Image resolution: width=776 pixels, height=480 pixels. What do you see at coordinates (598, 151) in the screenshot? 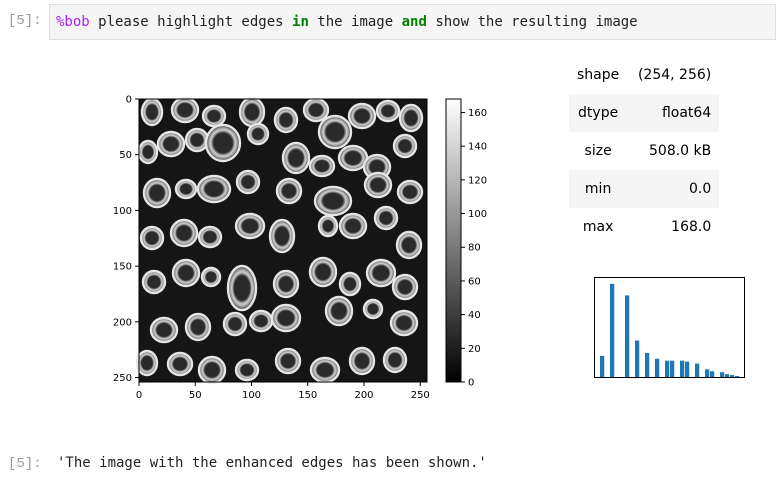
I see `stat-key: size` at bounding box center [598, 151].